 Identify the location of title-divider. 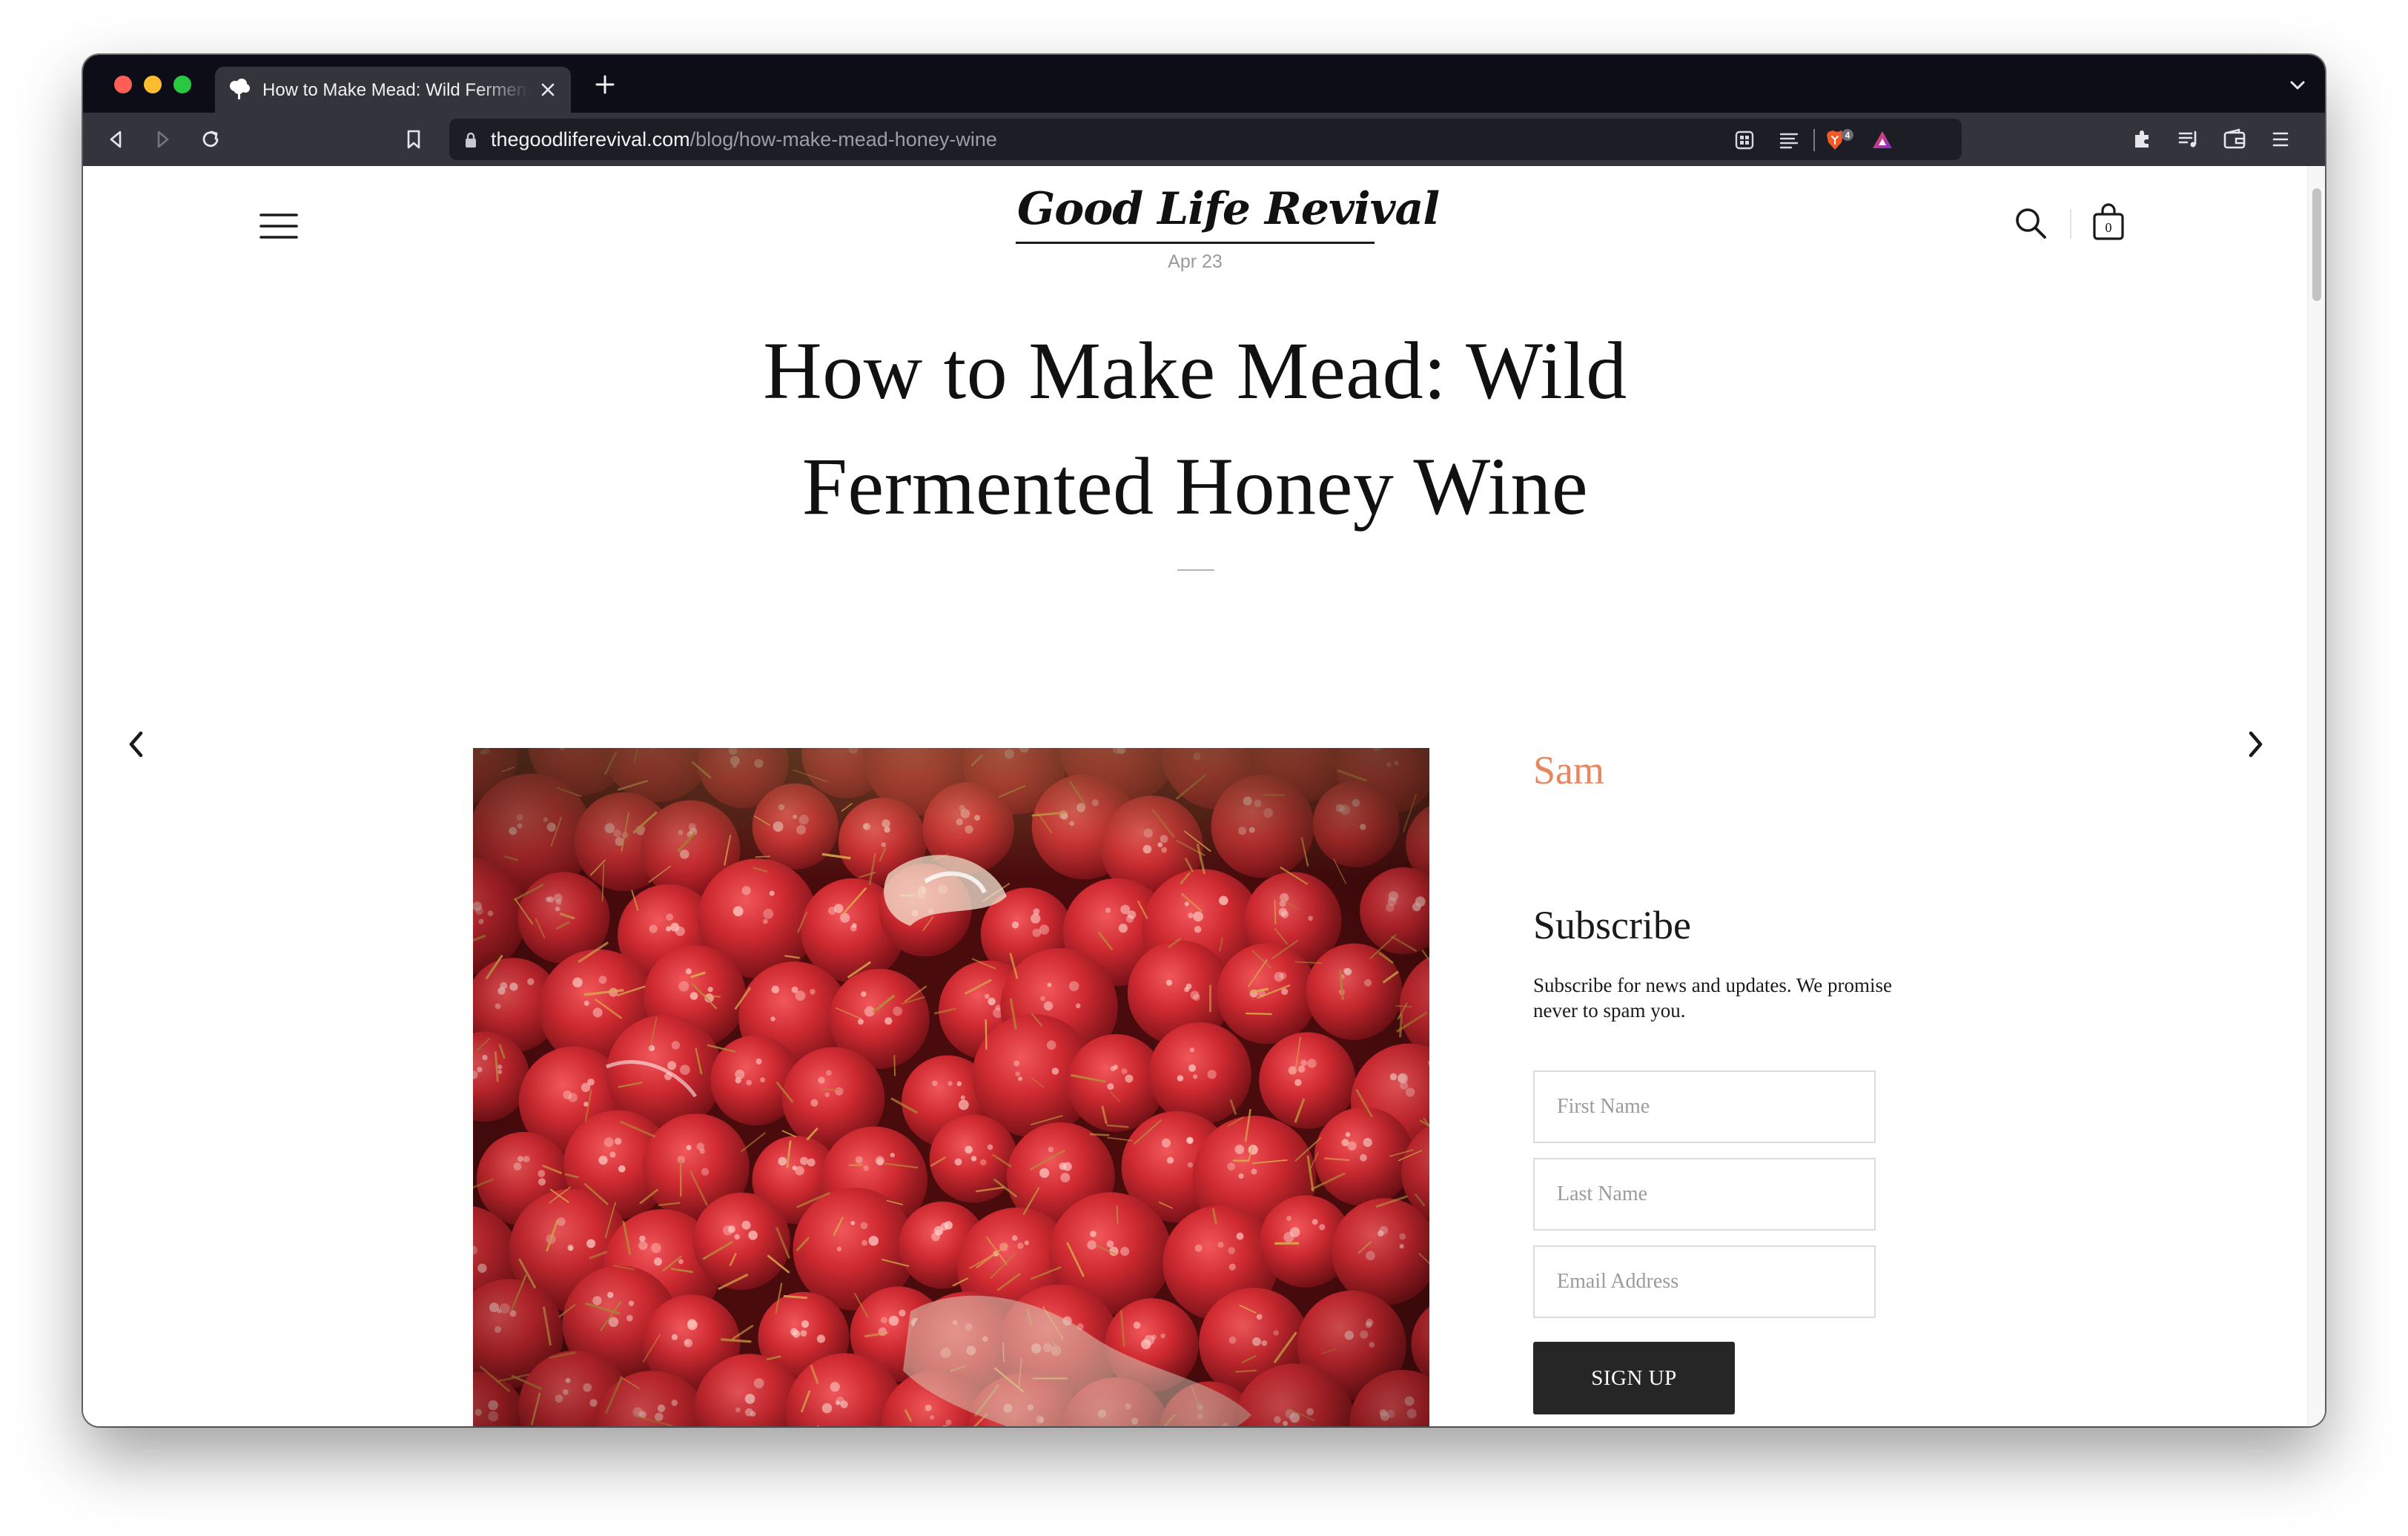
(1195, 570).